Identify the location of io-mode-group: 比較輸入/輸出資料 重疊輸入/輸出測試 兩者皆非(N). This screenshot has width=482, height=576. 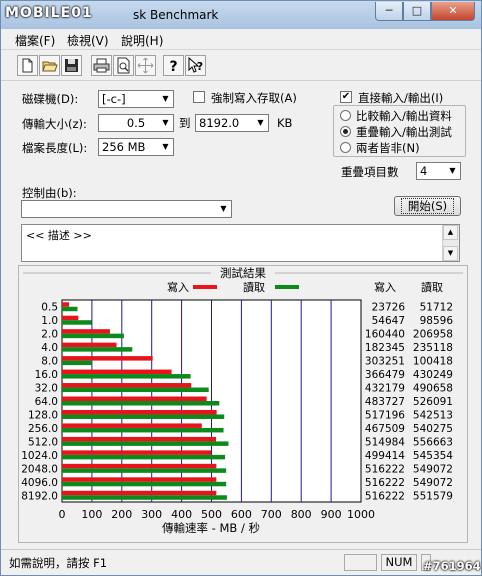
(399, 131).